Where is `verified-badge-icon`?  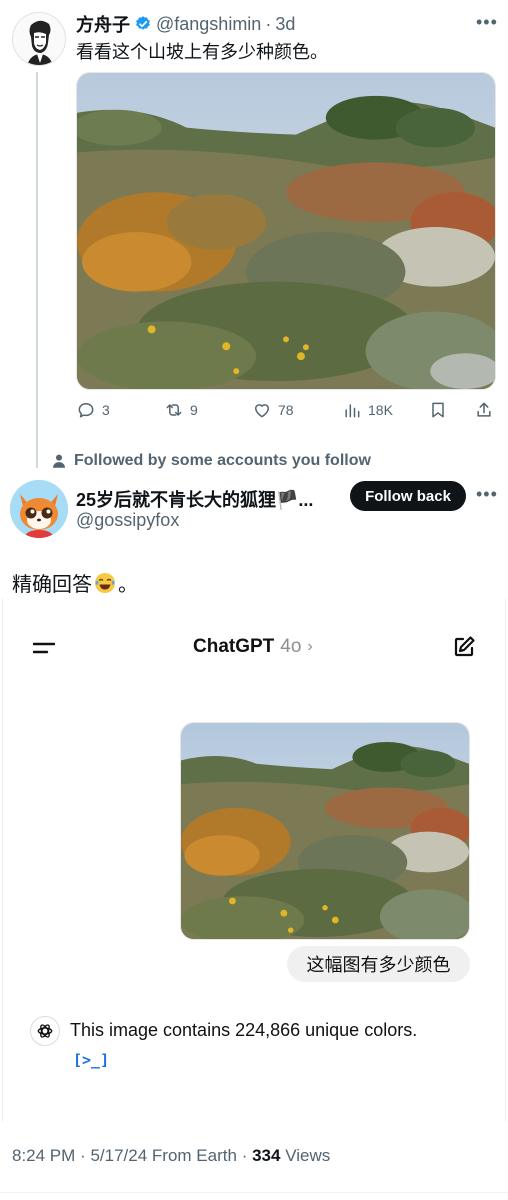 verified-badge-icon is located at coordinates (143, 23).